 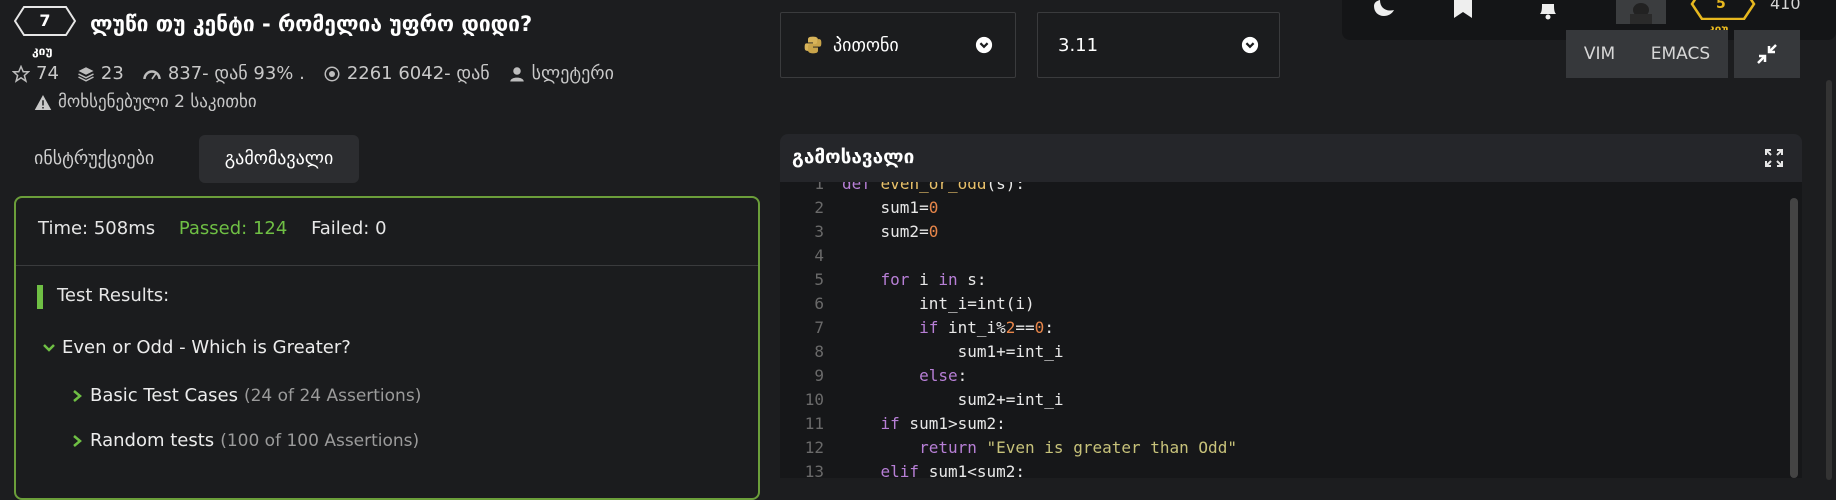 What do you see at coordinates (1647, 54) in the screenshot?
I see `keymap-group: VIM EMACS` at bounding box center [1647, 54].